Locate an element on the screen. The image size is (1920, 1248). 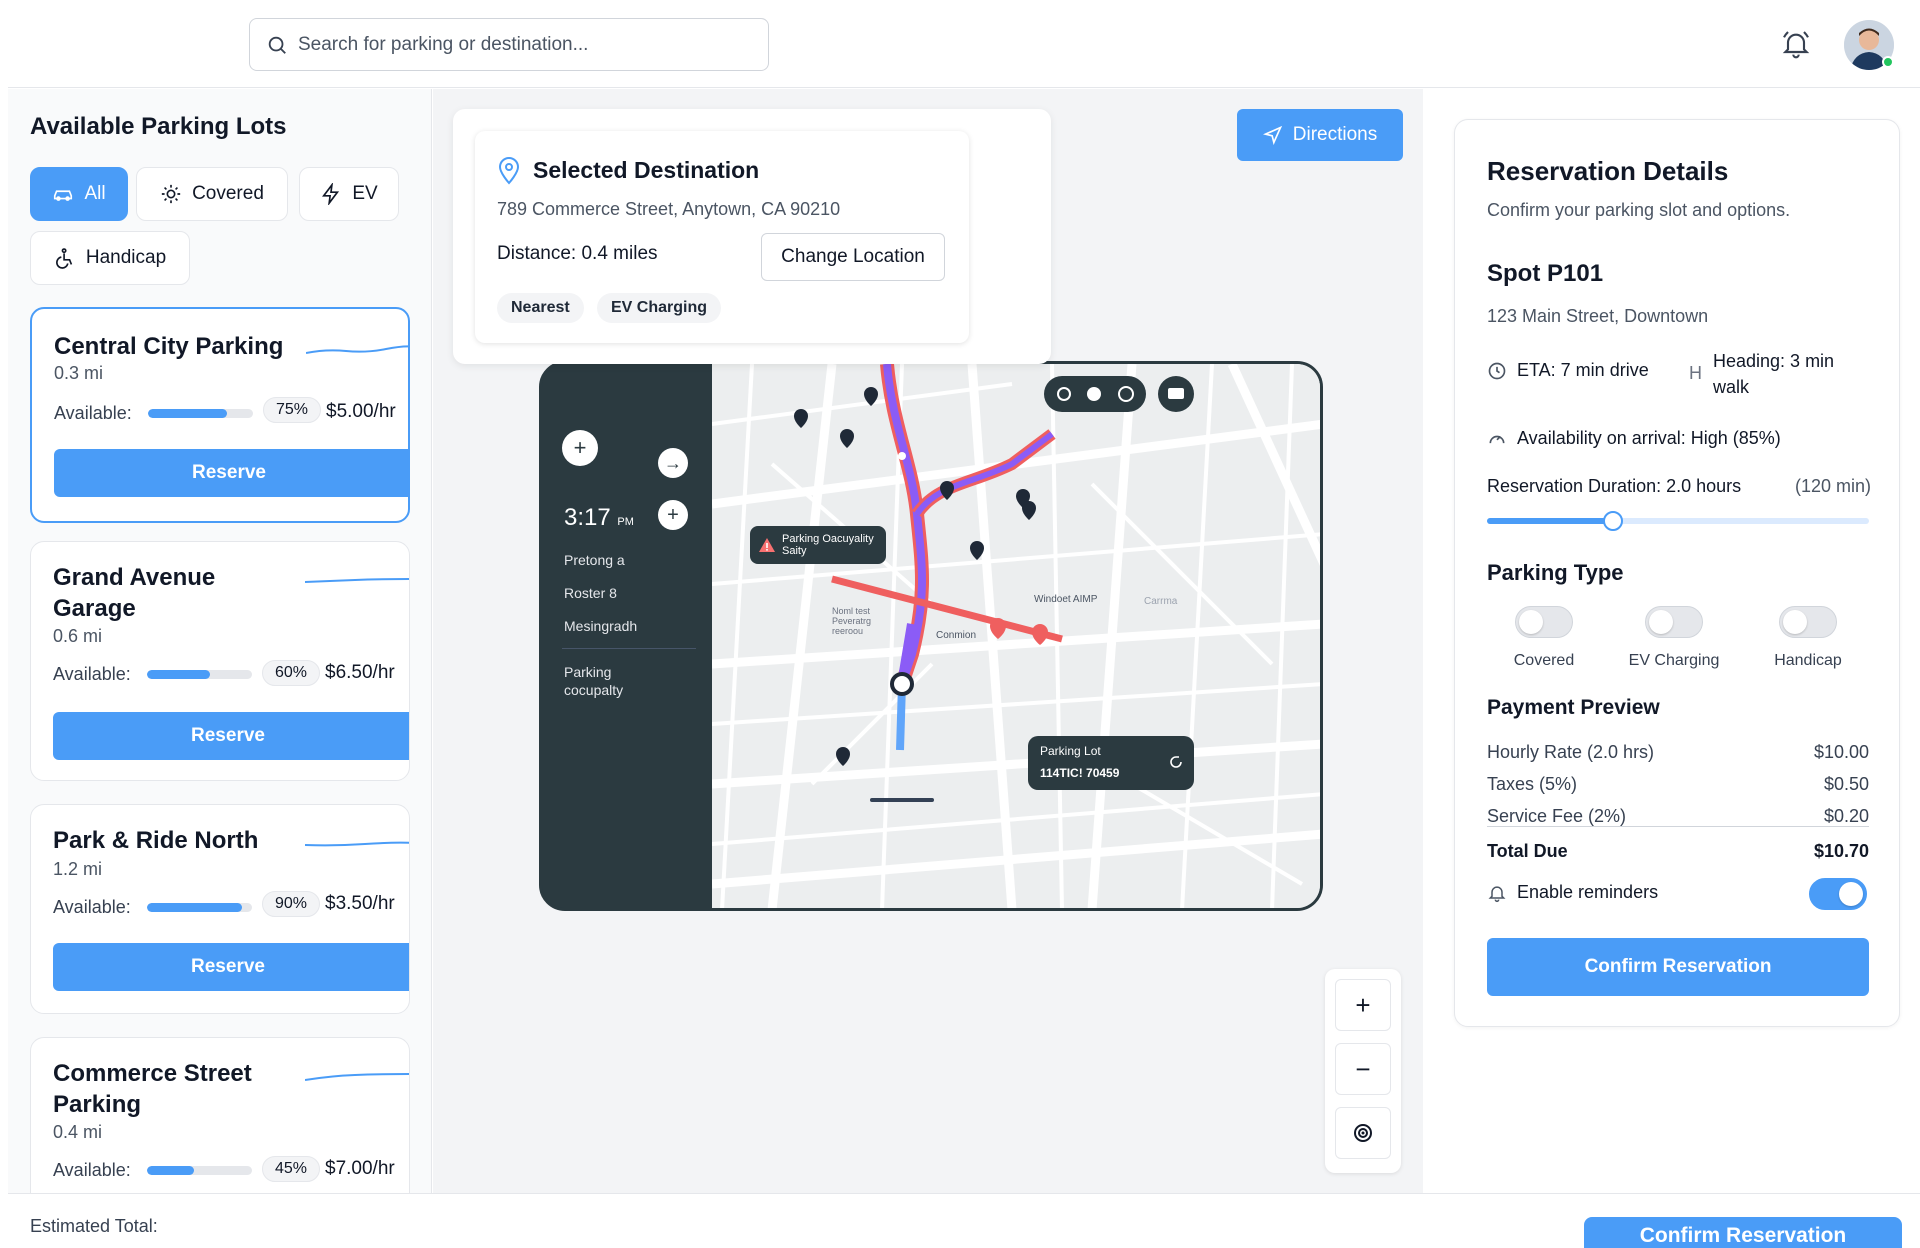
zoom-out-button: − is located at coordinates (1363, 1069).